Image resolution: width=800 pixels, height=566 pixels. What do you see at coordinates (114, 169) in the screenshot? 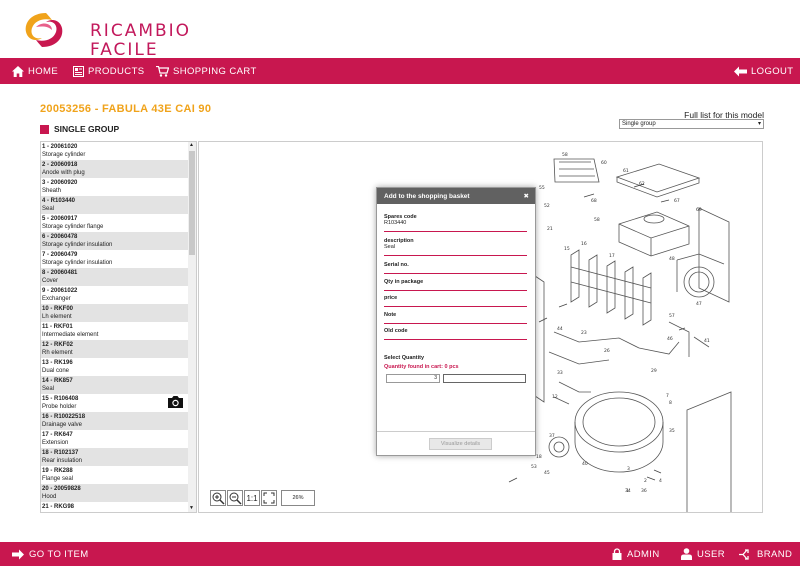
I see `list-item: 2 - 20060918 Anode with plug` at bounding box center [114, 169].